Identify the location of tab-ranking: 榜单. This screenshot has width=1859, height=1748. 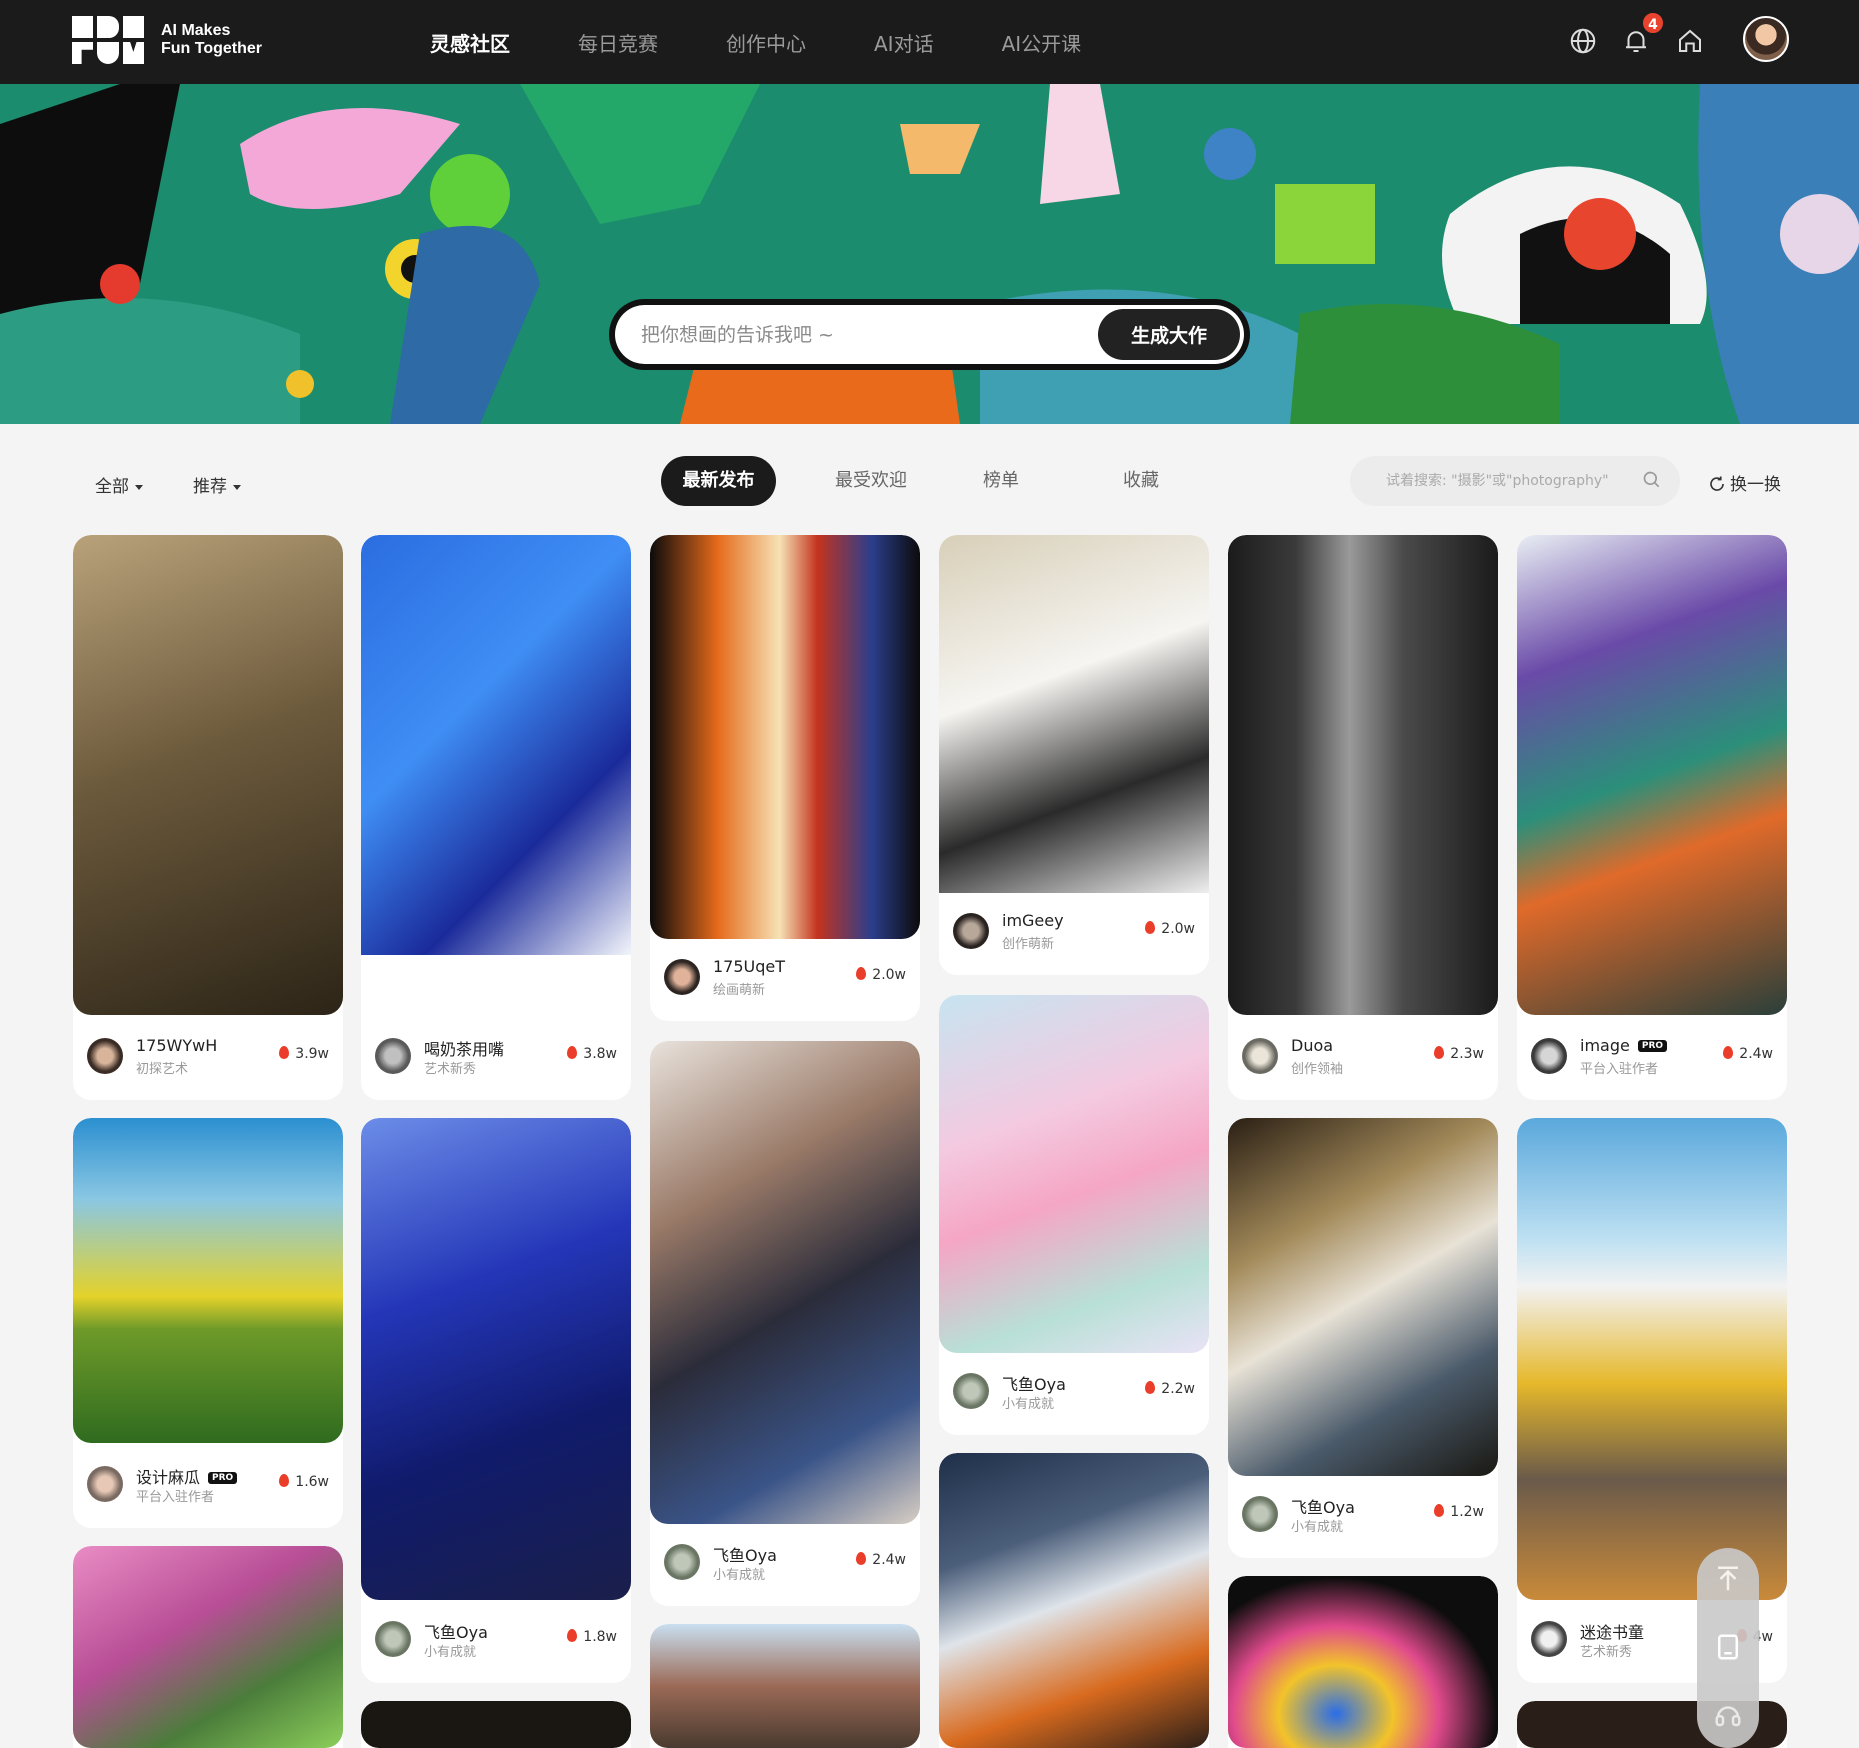
(1001, 481).